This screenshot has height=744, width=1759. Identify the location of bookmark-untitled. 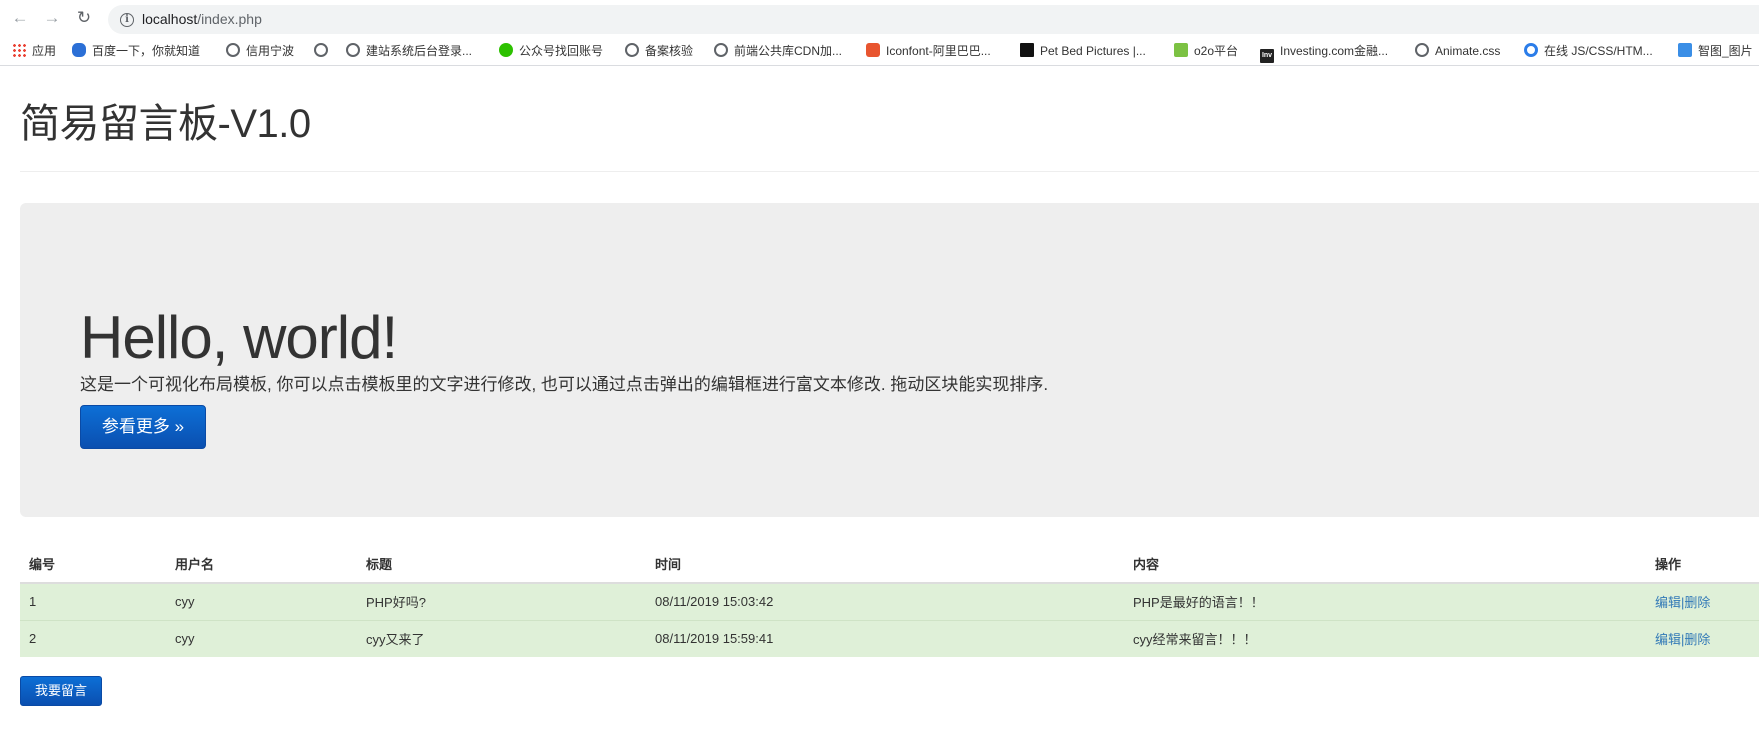
(324, 51).